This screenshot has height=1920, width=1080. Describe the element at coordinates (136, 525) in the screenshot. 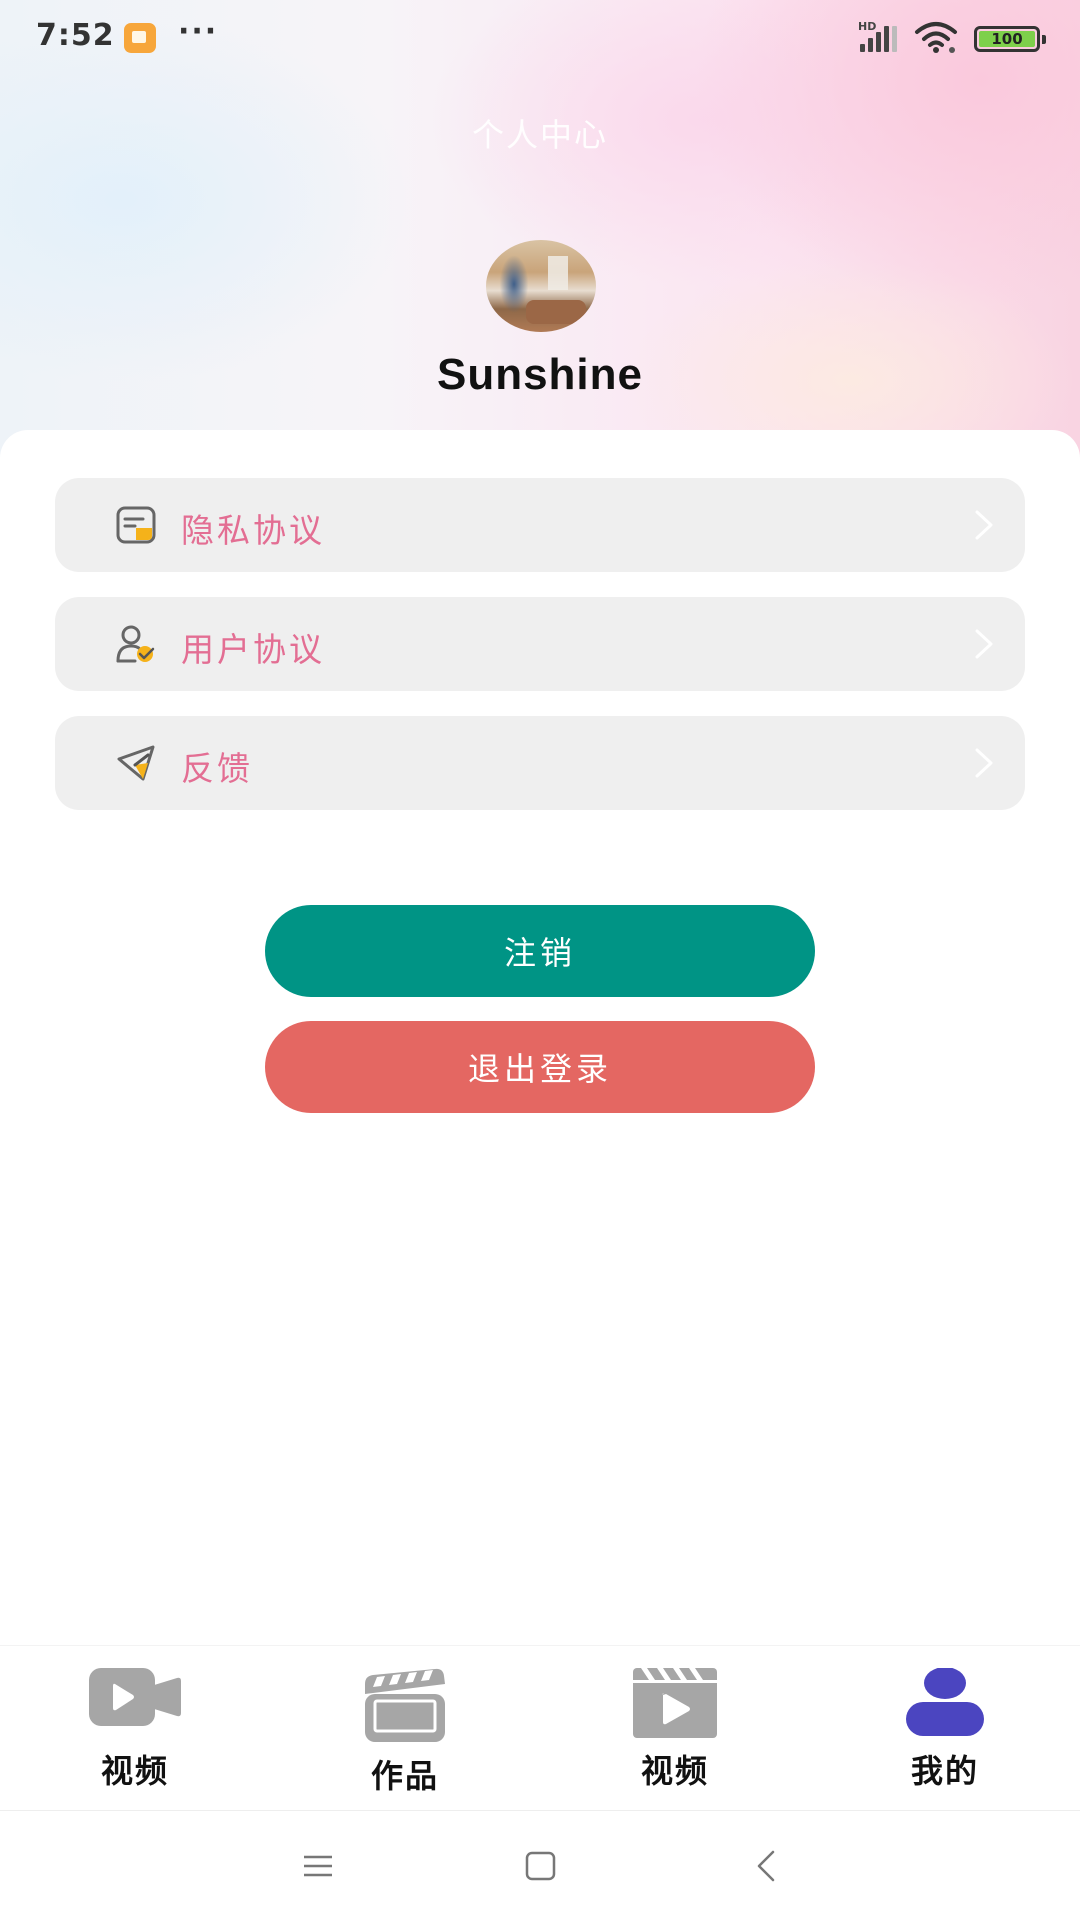

I see `document-icon` at that location.